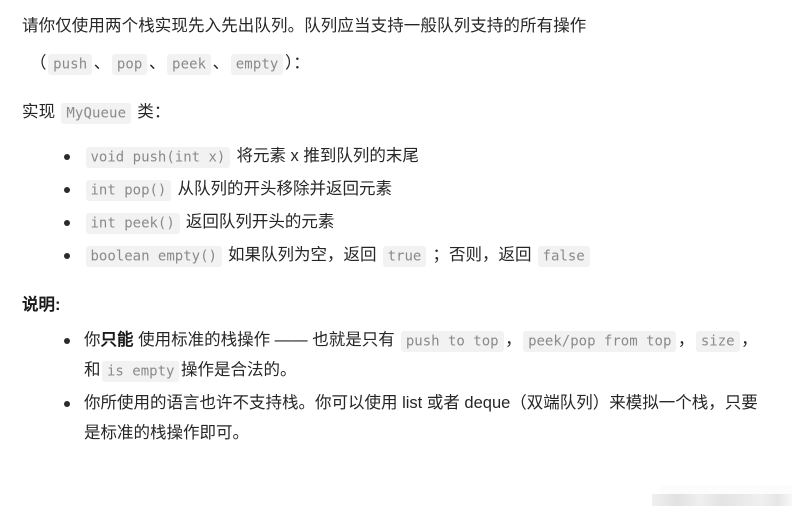 The height and width of the screenshot is (506, 796). What do you see at coordinates (266, 340) in the screenshot?
I see `note-middle: 使用标准的栈操作 —— 也就是只有` at bounding box center [266, 340].